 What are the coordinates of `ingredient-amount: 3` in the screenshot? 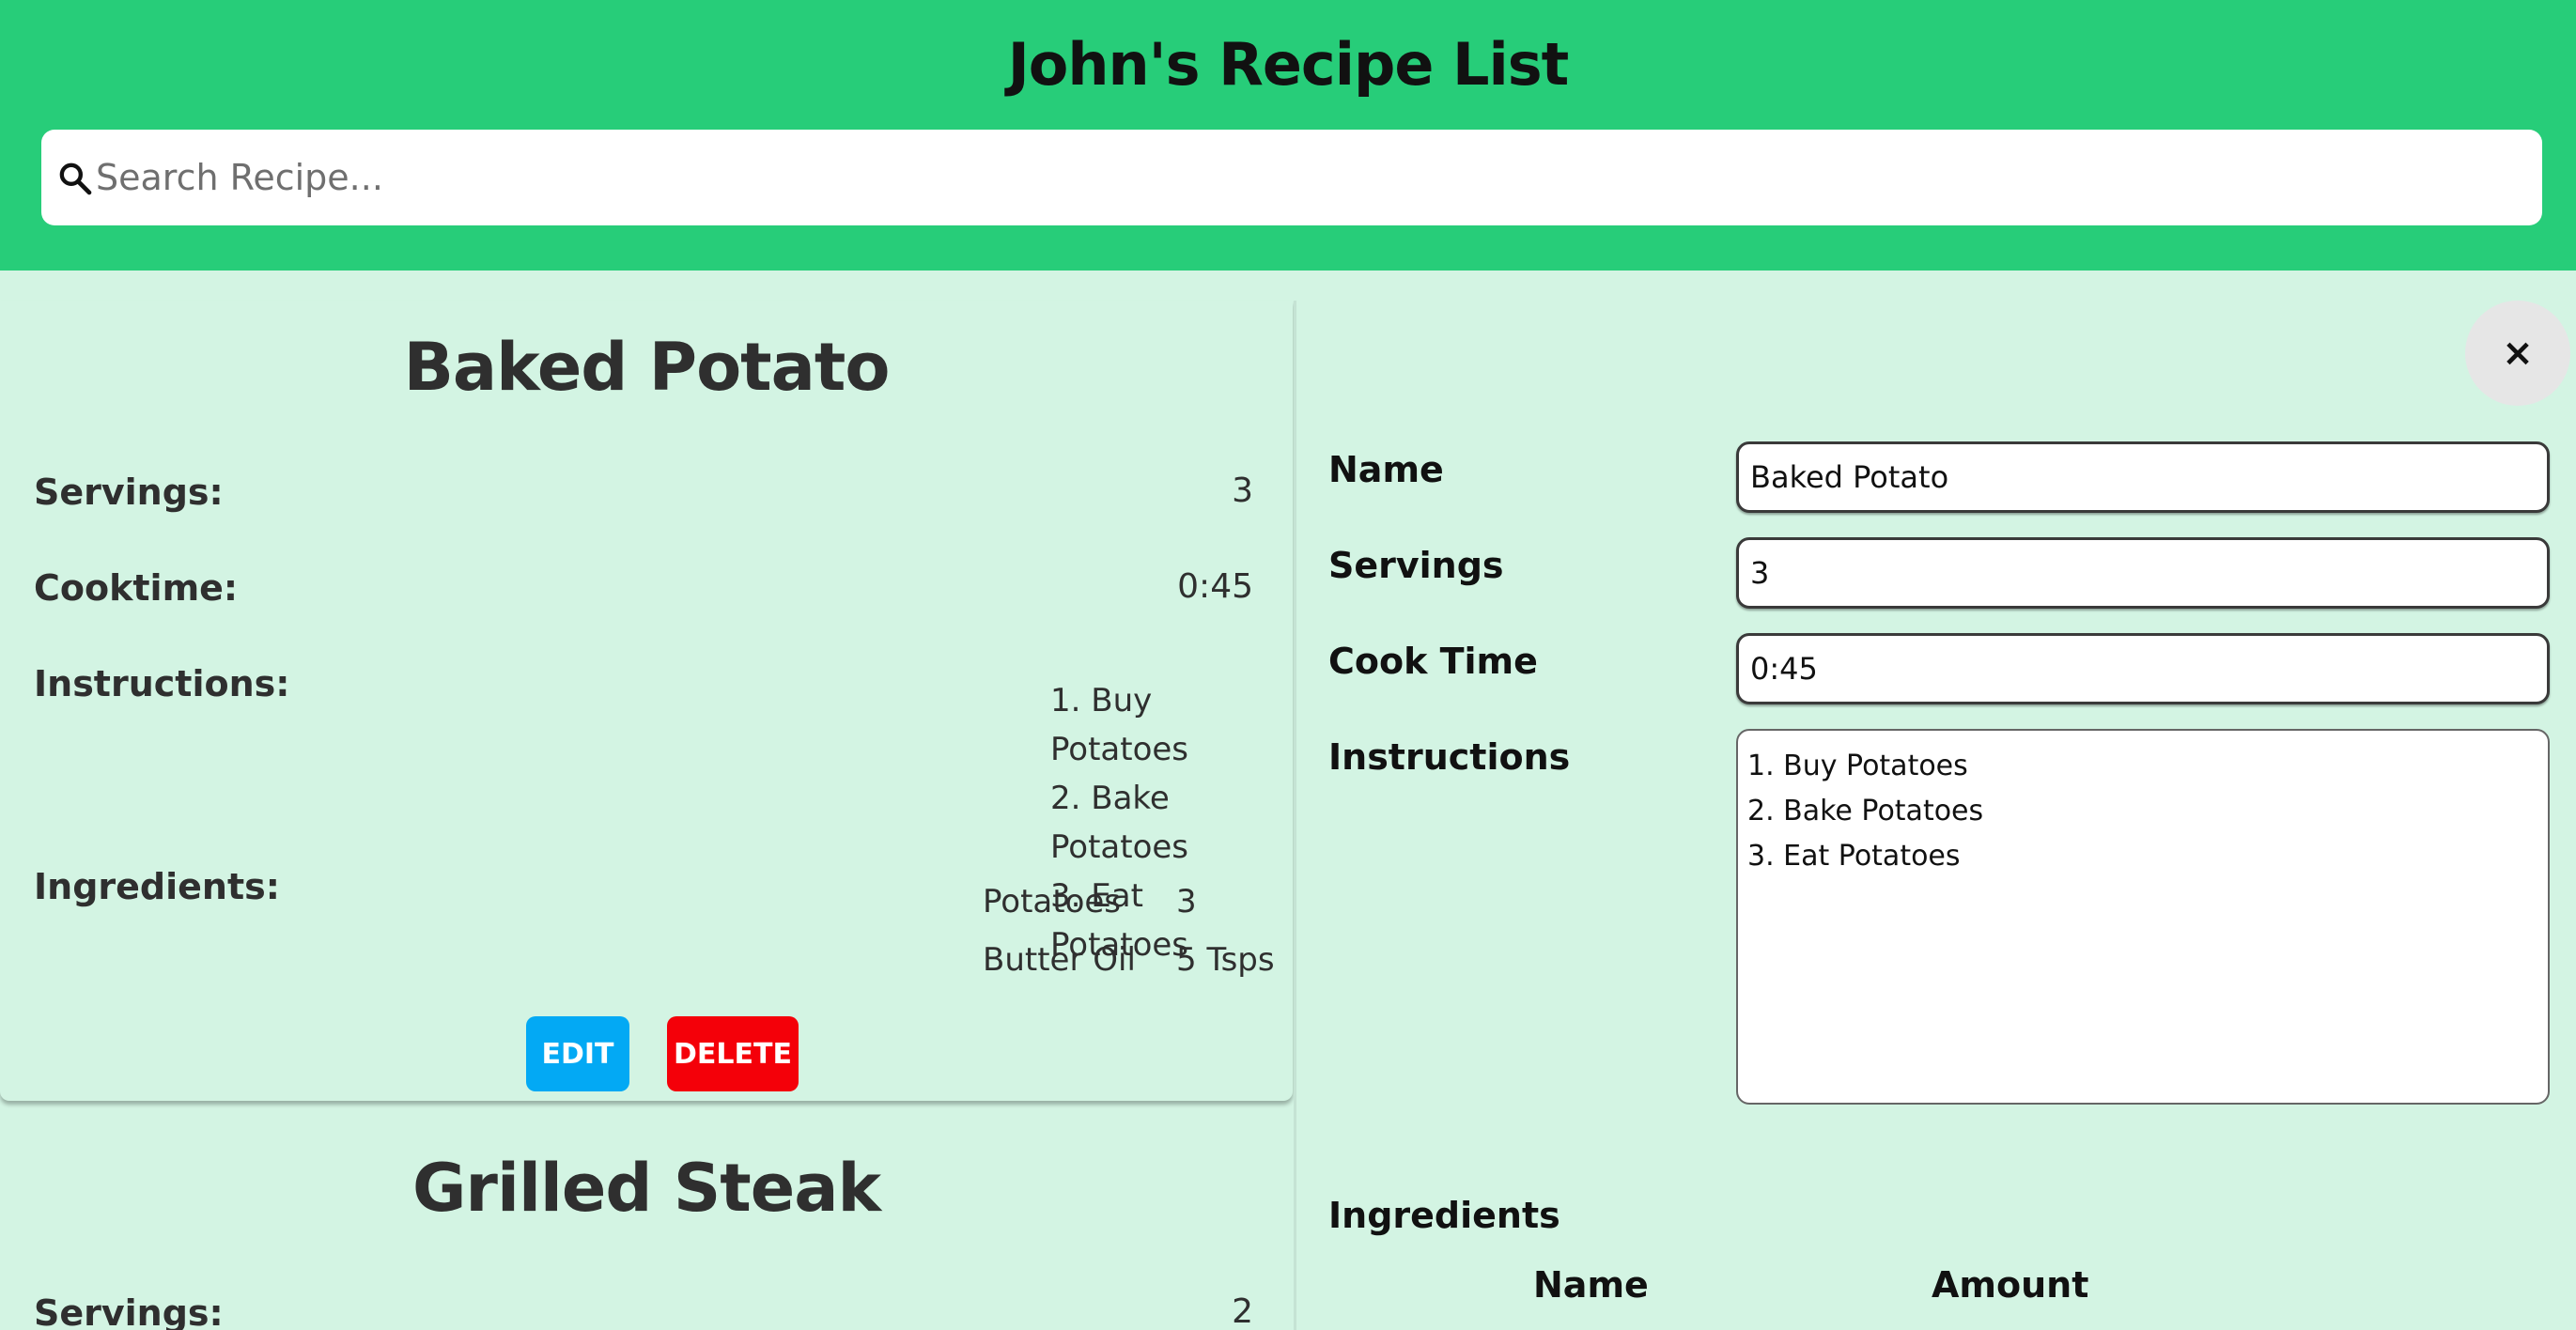 It's located at (1187, 901).